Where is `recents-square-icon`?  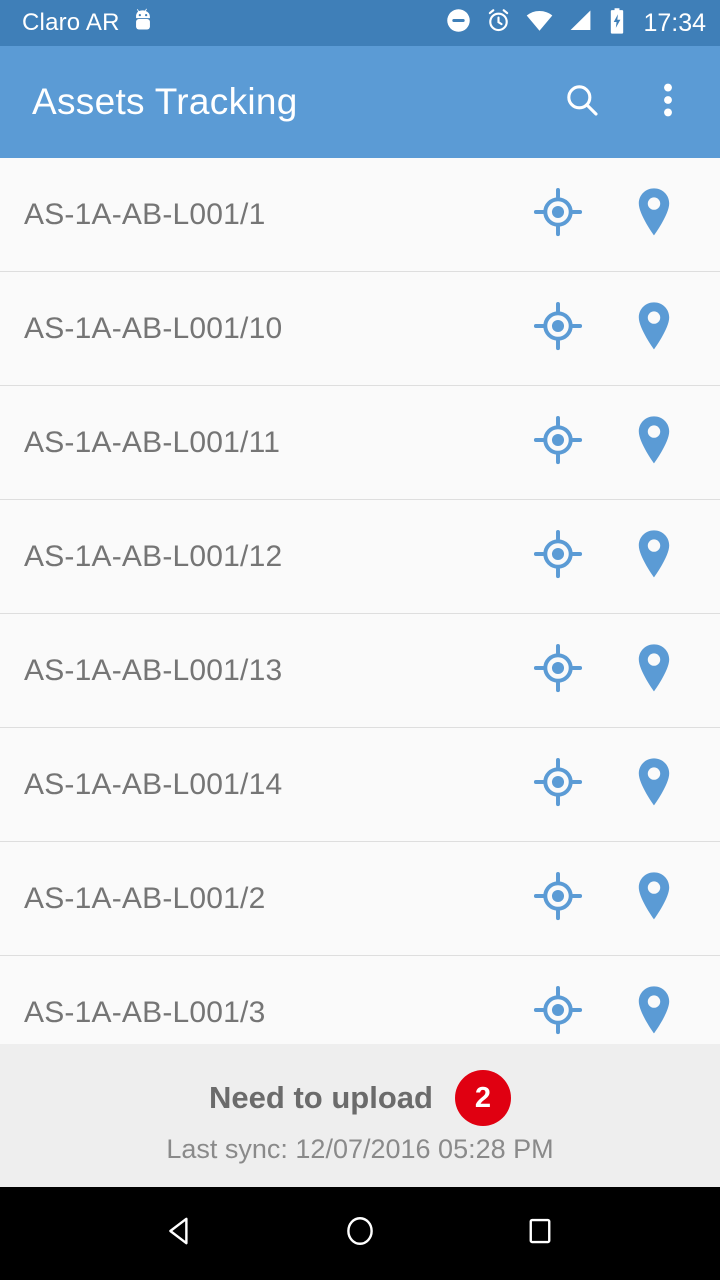 recents-square-icon is located at coordinates (540, 1233).